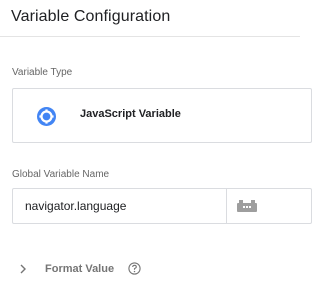  What do you see at coordinates (23, 269) in the screenshot?
I see `chevron-right-icon` at bounding box center [23, 269].